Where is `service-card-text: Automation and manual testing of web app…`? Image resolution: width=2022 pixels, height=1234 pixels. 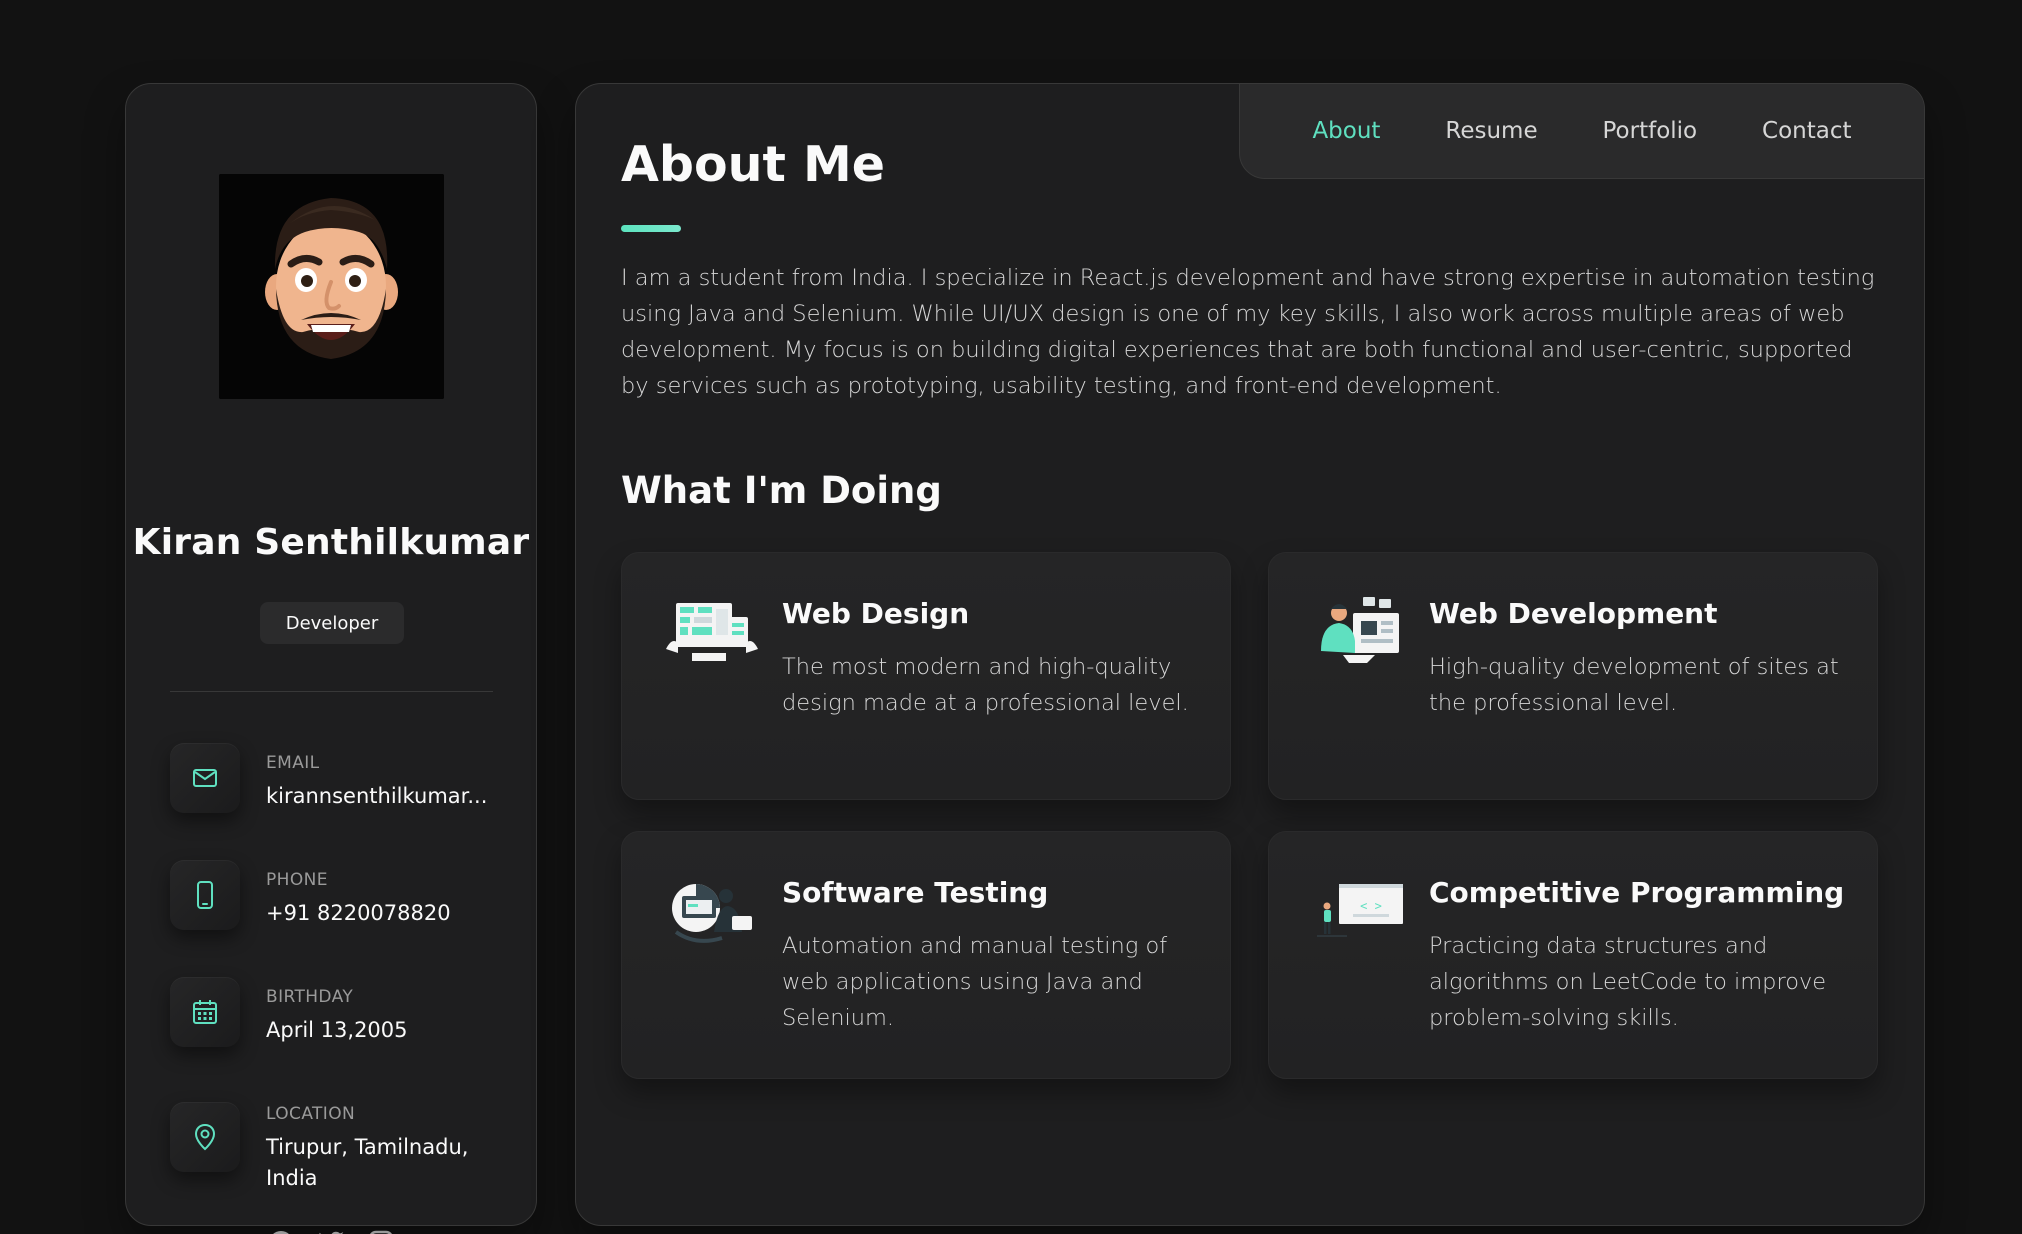 service-card-text: Automation and manual testing of web app… is located at coordinates (975, 982).